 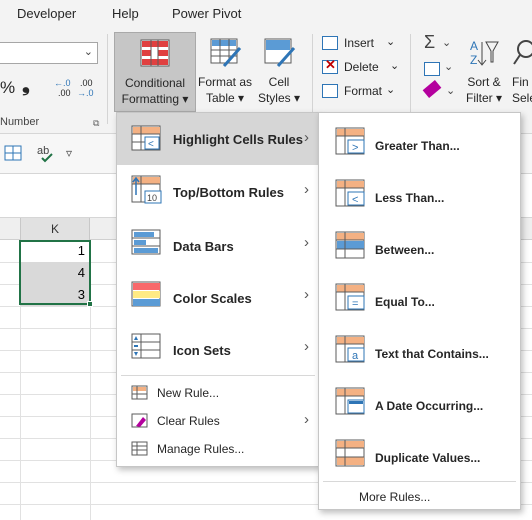 What do you see at coordinates (520, 72) in the screenshot?
I see `find-select-button: Fin Sele` at bounding box center [520, 72].